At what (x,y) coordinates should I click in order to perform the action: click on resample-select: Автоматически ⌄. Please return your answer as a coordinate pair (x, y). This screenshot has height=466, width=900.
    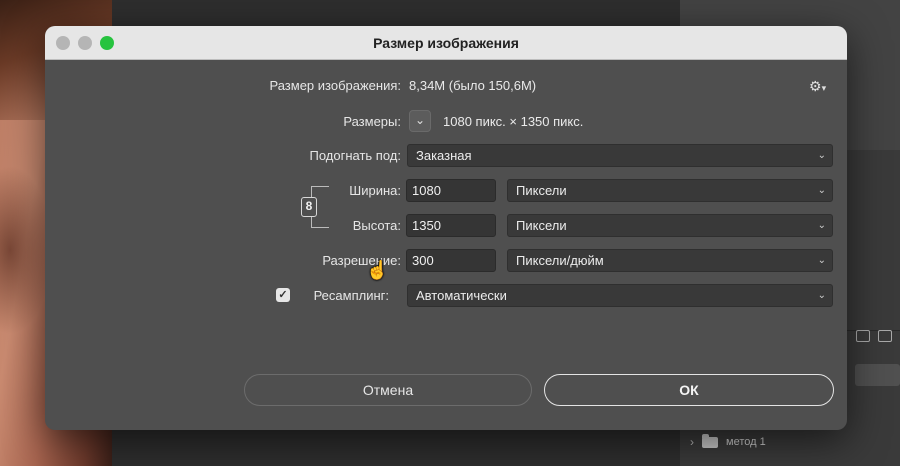
    Looking at the image, I should click on (620, 295).